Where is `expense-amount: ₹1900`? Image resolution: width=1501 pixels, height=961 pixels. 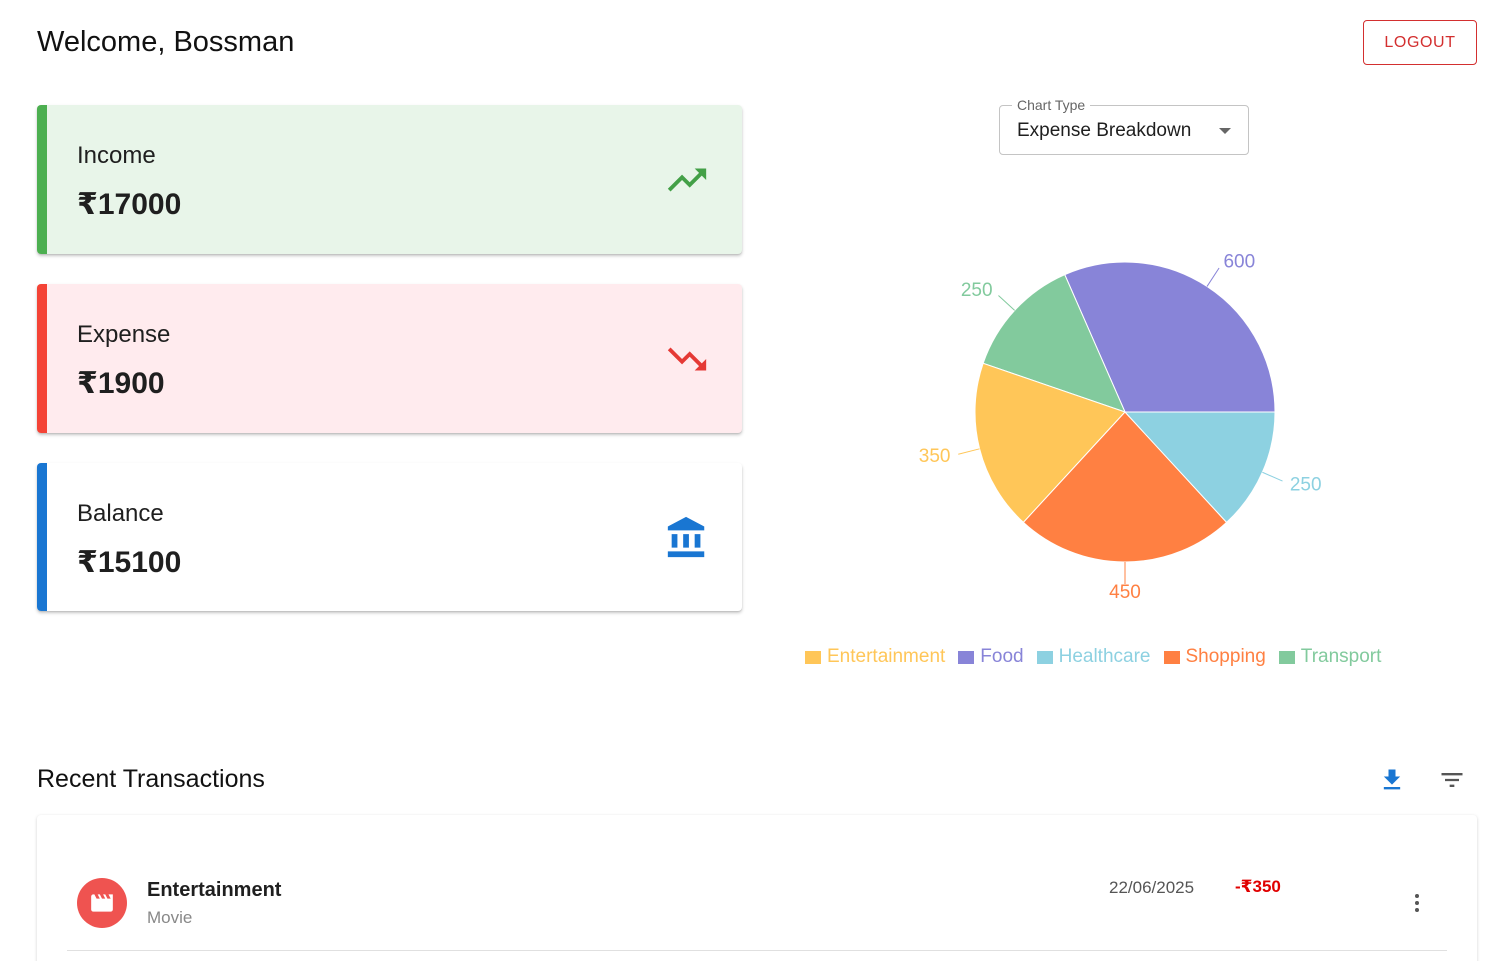
expense-amount: ₹1900 is located at coordinates (121, 383).